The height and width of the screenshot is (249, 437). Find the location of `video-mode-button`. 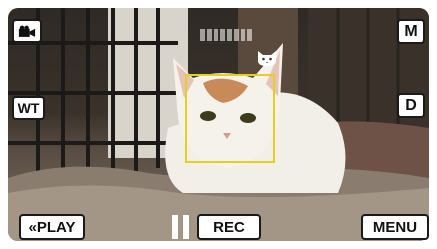

video-mode-button is located at coordinates (27, 31).